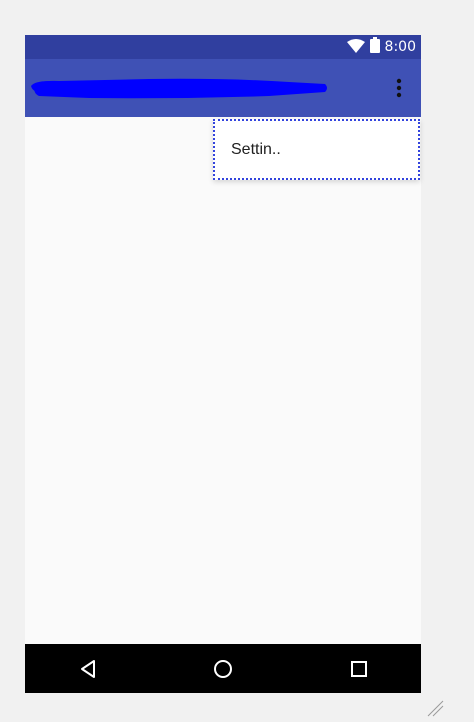 This screenshot has height=722, width=474. Describe the element at coordinates (179, 88) in the screenshot. I see `redacted-title` at that location.